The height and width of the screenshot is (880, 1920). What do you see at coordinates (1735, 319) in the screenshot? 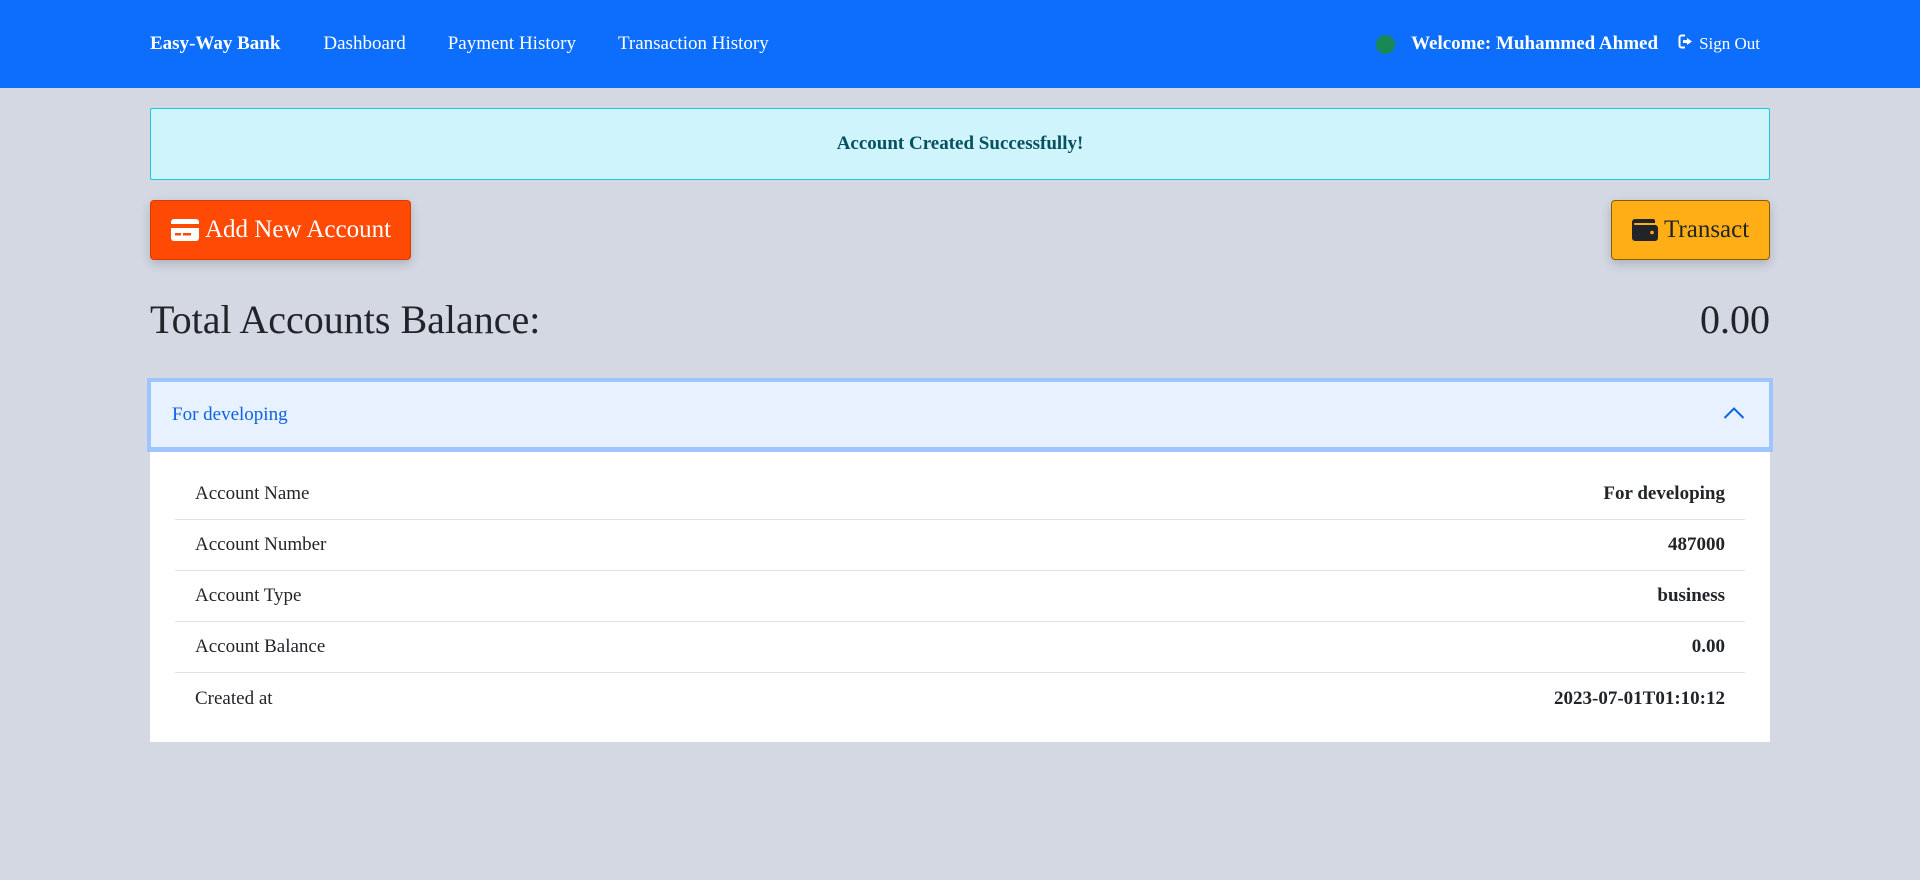
I see `total-balance-value: 0.00` at bounding box center [1735, 319].